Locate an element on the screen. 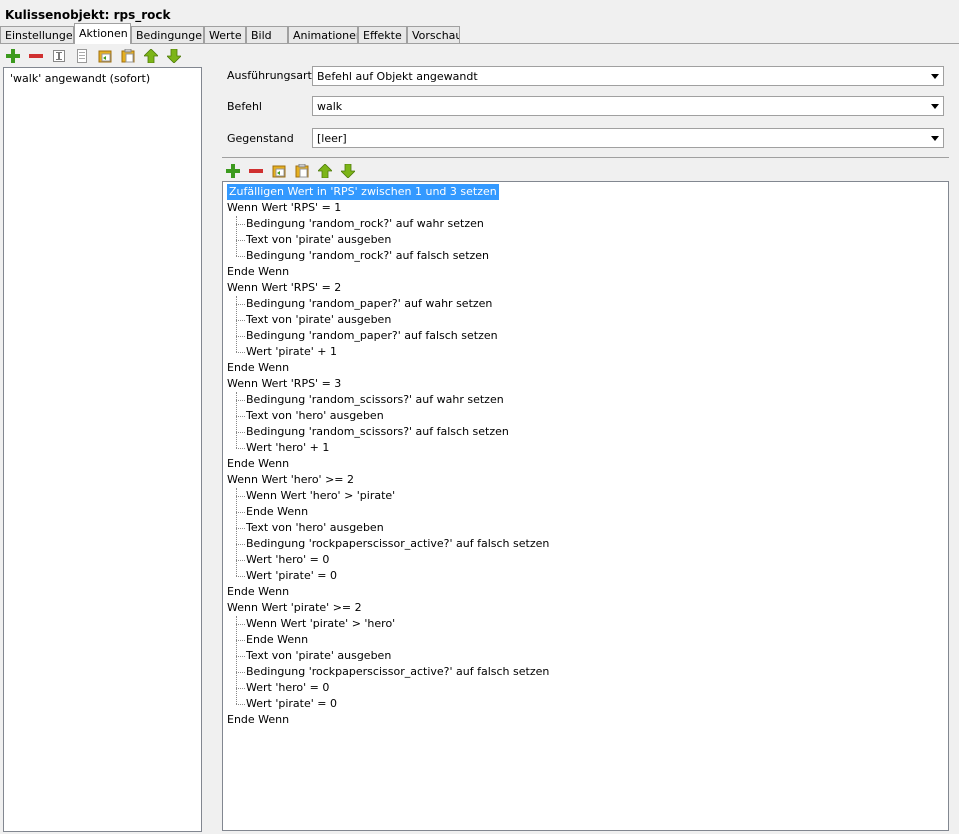 This screenshot has width=959, height=834. execution-type-label: Ausführungsart is located at coordinates (269, 75).